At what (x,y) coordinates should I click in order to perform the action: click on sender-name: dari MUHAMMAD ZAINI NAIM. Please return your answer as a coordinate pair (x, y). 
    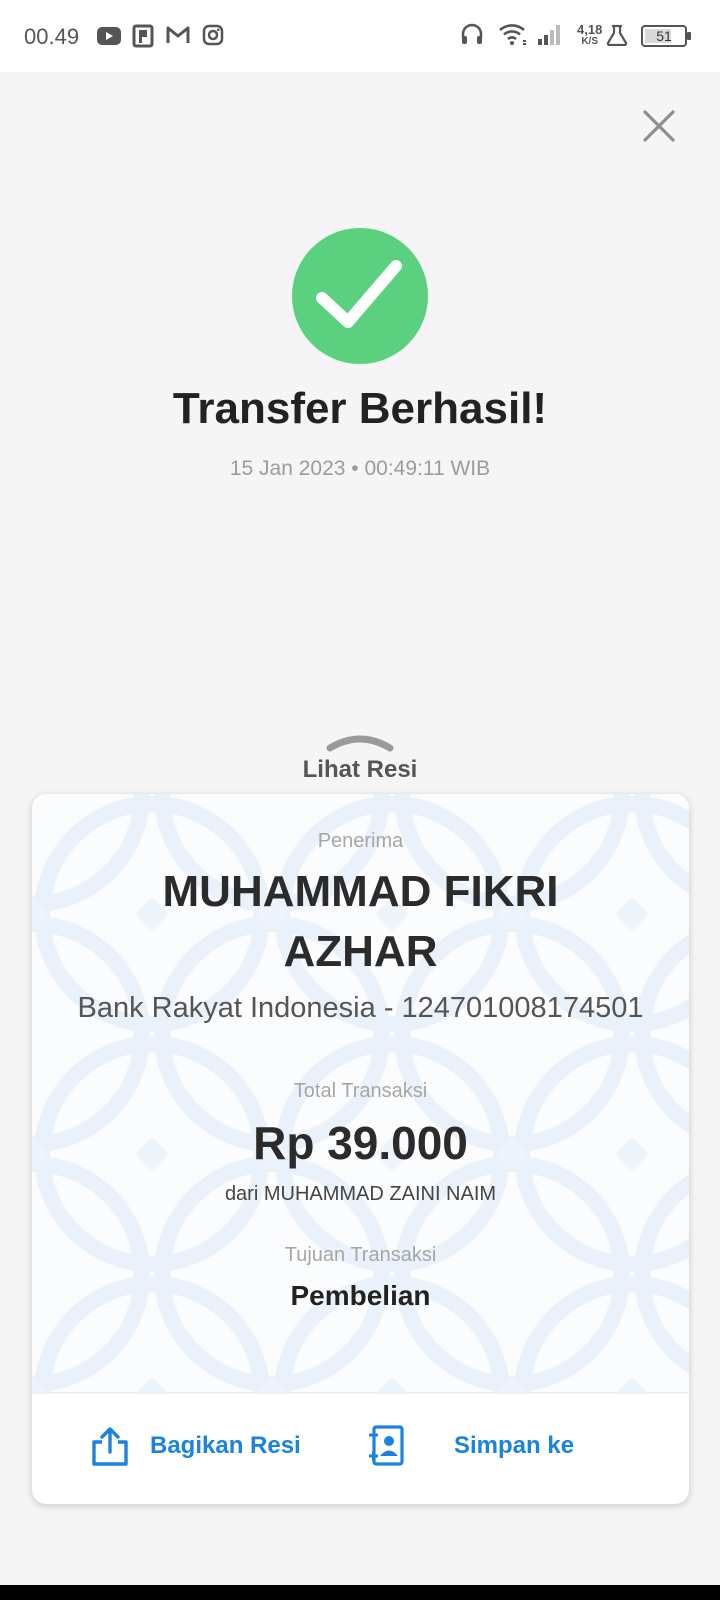
    Looking at the image, I should click on (360, 1194).